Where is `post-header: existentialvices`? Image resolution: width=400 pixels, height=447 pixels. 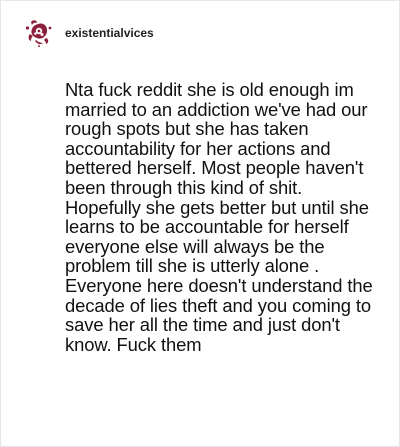
post-header: existentialvices is located at coordinates (87, 33).